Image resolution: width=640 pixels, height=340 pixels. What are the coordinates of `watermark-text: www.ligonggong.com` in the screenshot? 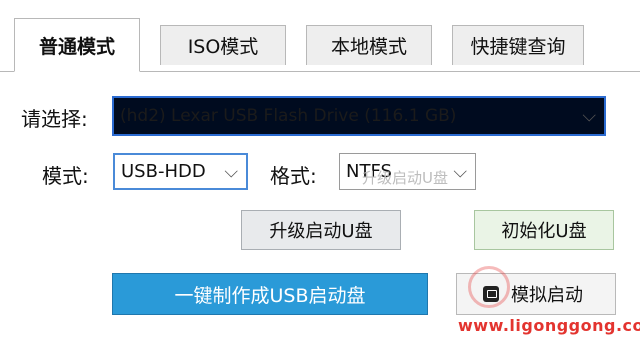 It's located at (549, 325).